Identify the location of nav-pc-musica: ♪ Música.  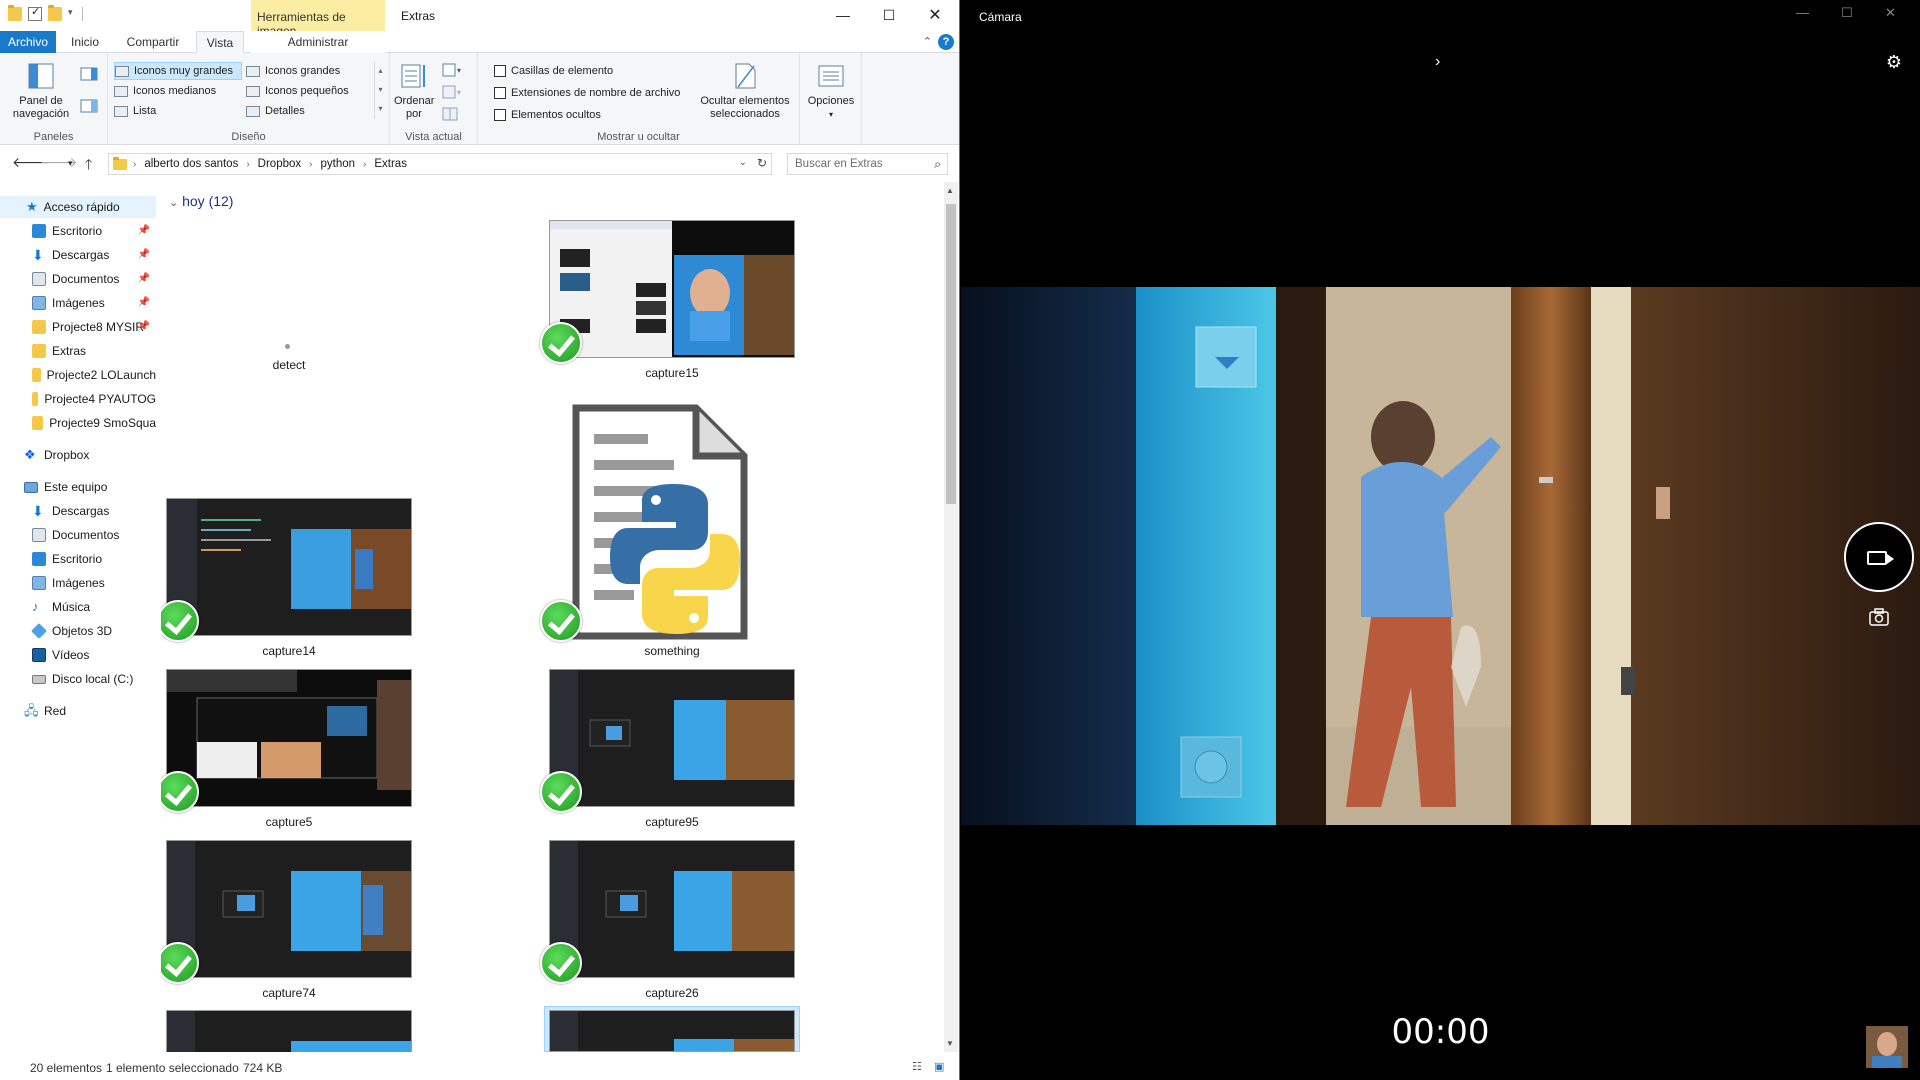
(94, 607).